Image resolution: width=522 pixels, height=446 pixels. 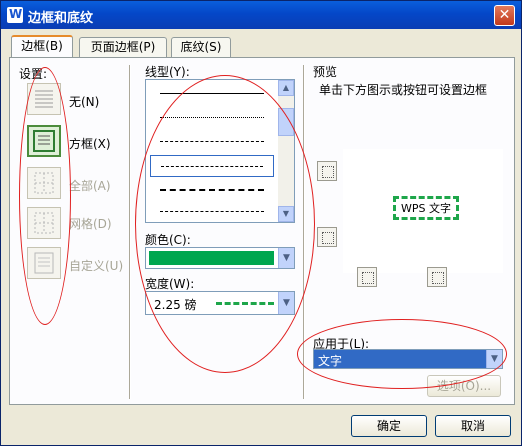 What do you see at coordinates (437, 277) in the screenshot?
I see `right-border-button` at bounding box center [437, 277].